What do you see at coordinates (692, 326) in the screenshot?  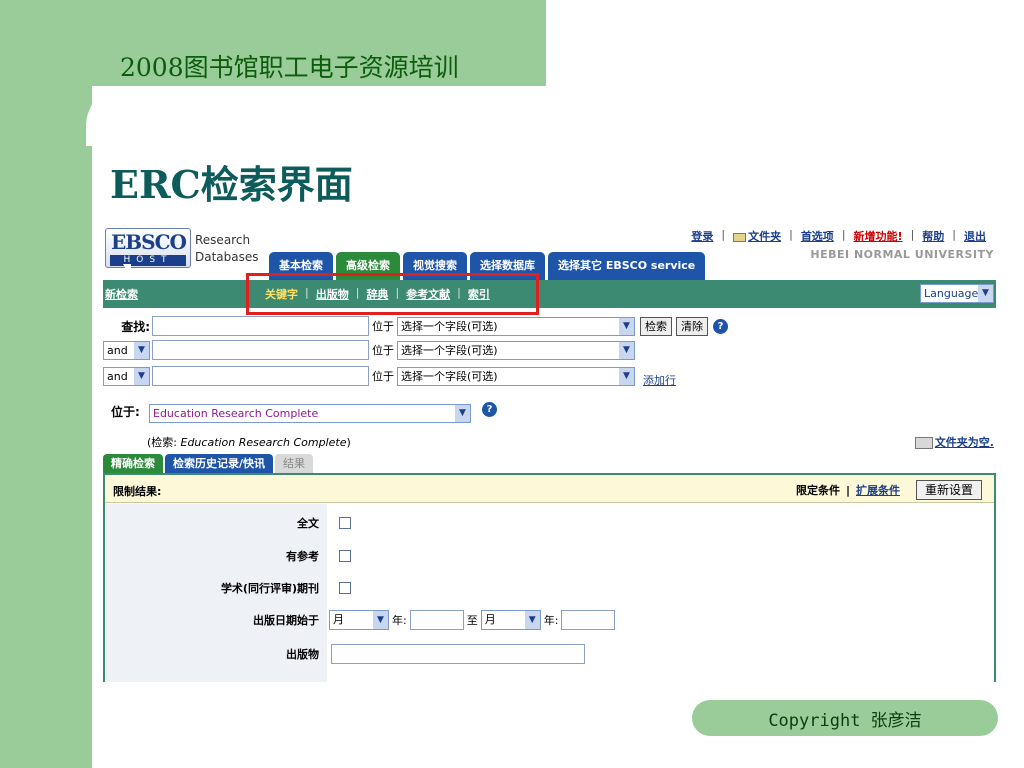 I see `clear-button: 清除` at bounding box center [692, 326].